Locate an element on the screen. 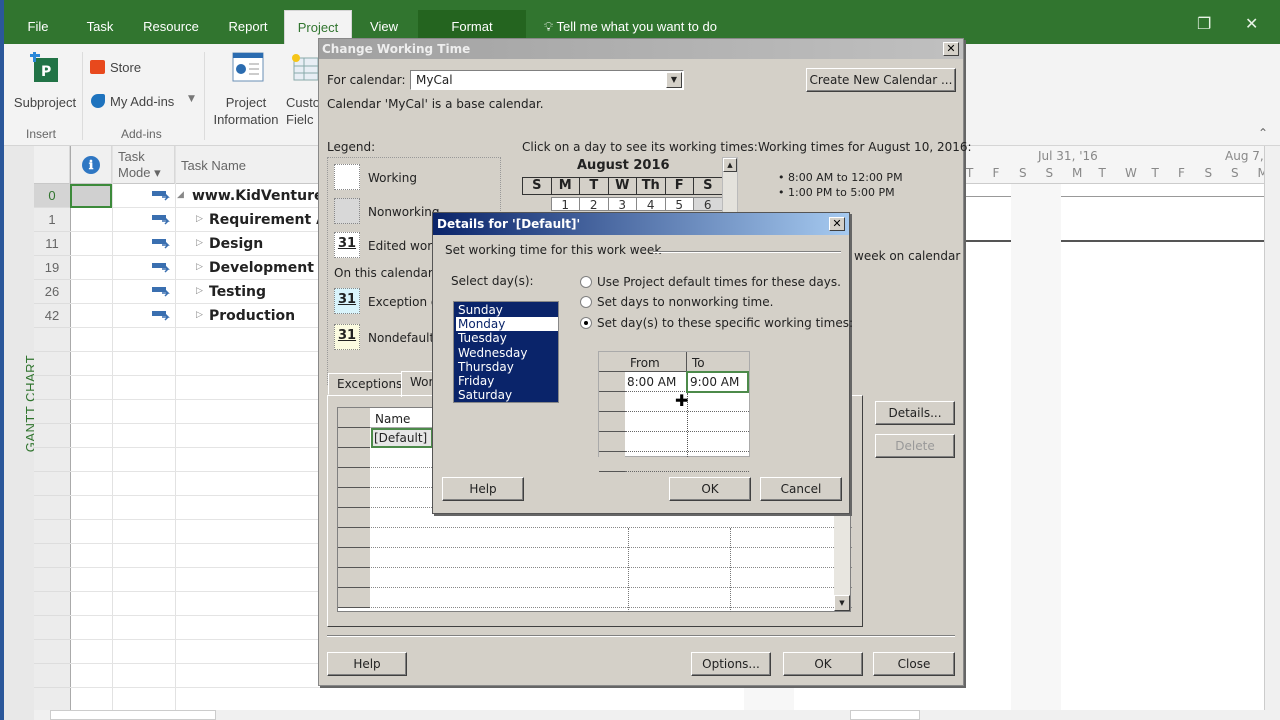  details-cancel-button: Cancel is located at coordinates (801, 489).